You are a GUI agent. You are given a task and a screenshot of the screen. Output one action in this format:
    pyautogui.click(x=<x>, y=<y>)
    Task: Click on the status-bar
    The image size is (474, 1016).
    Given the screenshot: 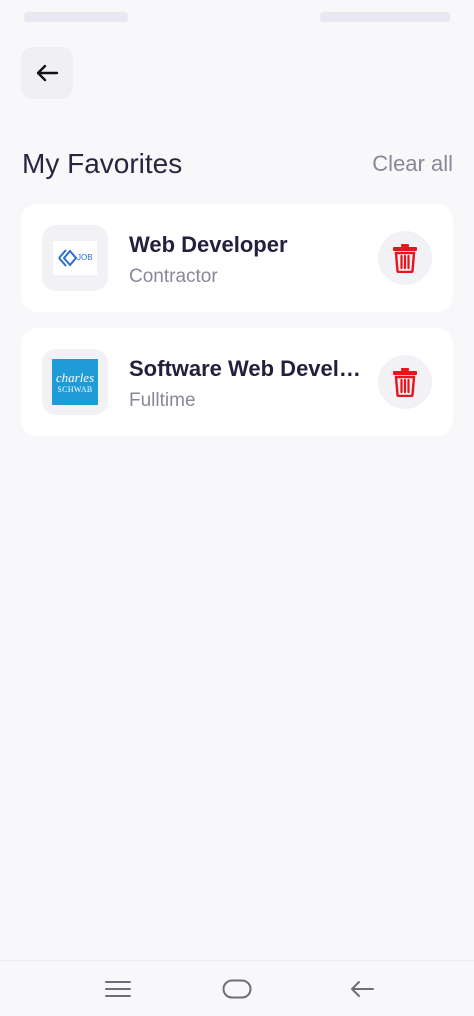 What is the action you would take?
    pyautogui.click(x=237, y=18)
    